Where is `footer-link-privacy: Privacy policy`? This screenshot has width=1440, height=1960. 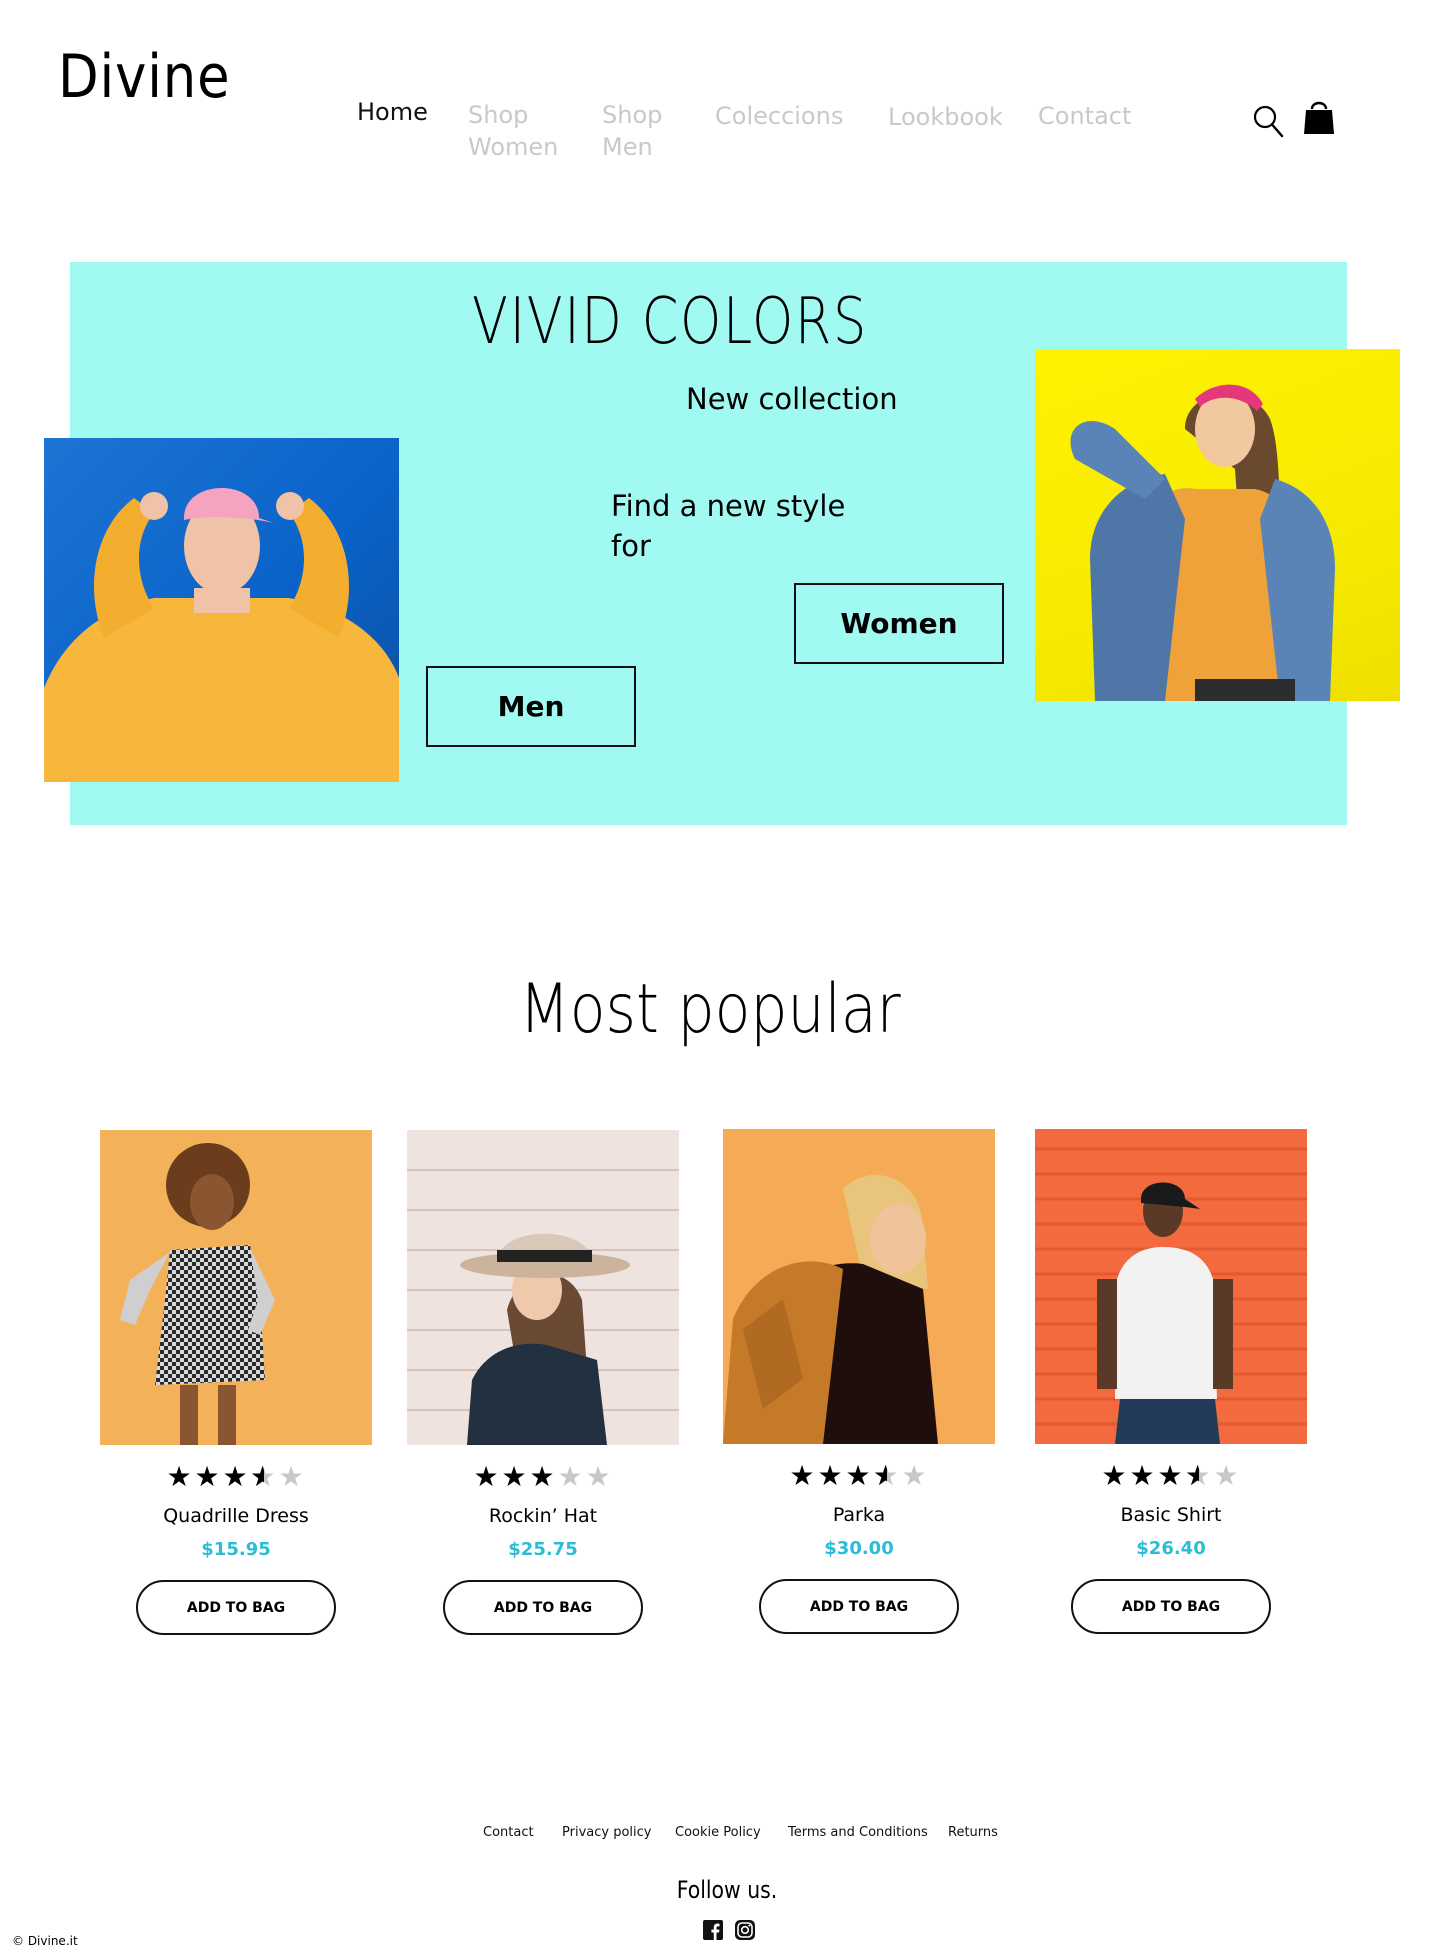
footer-link-privacy: Privacy policy is located at coordinates (606, 1832).